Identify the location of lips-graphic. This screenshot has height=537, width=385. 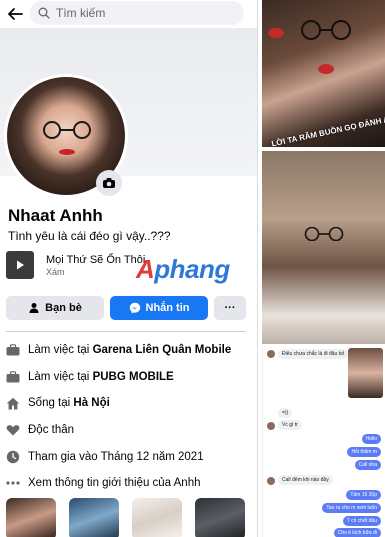
(67, 152).